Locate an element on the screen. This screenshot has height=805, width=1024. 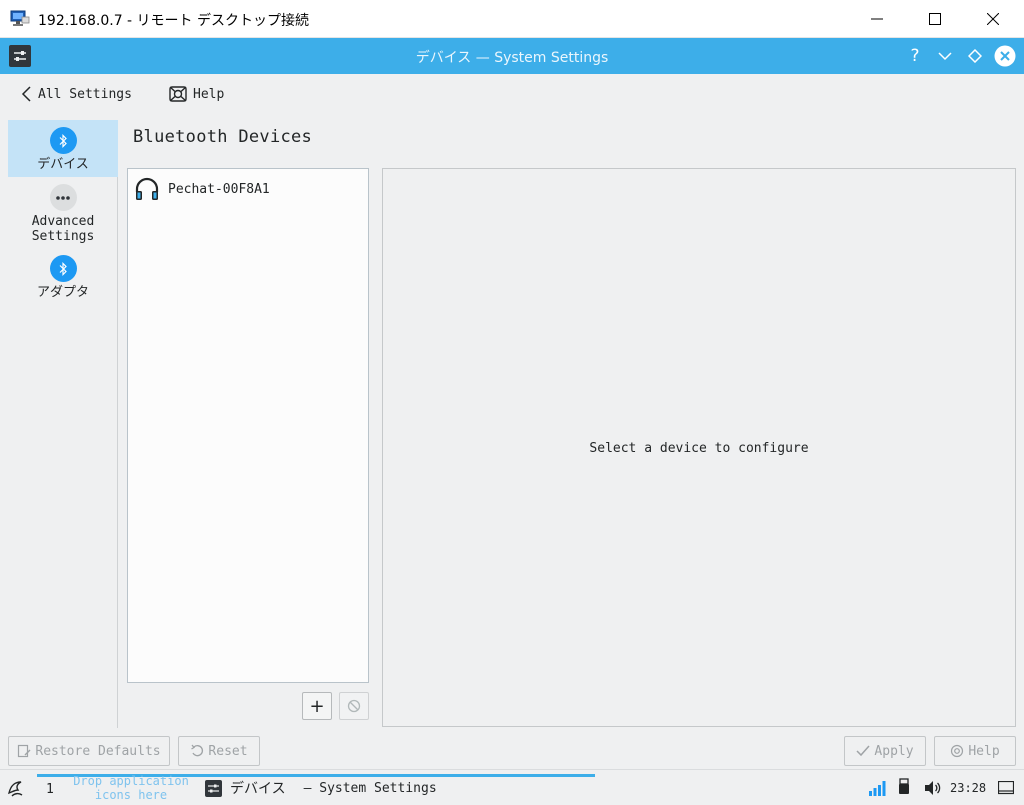
reset-label: Reset is located at coordinates (228, 751).